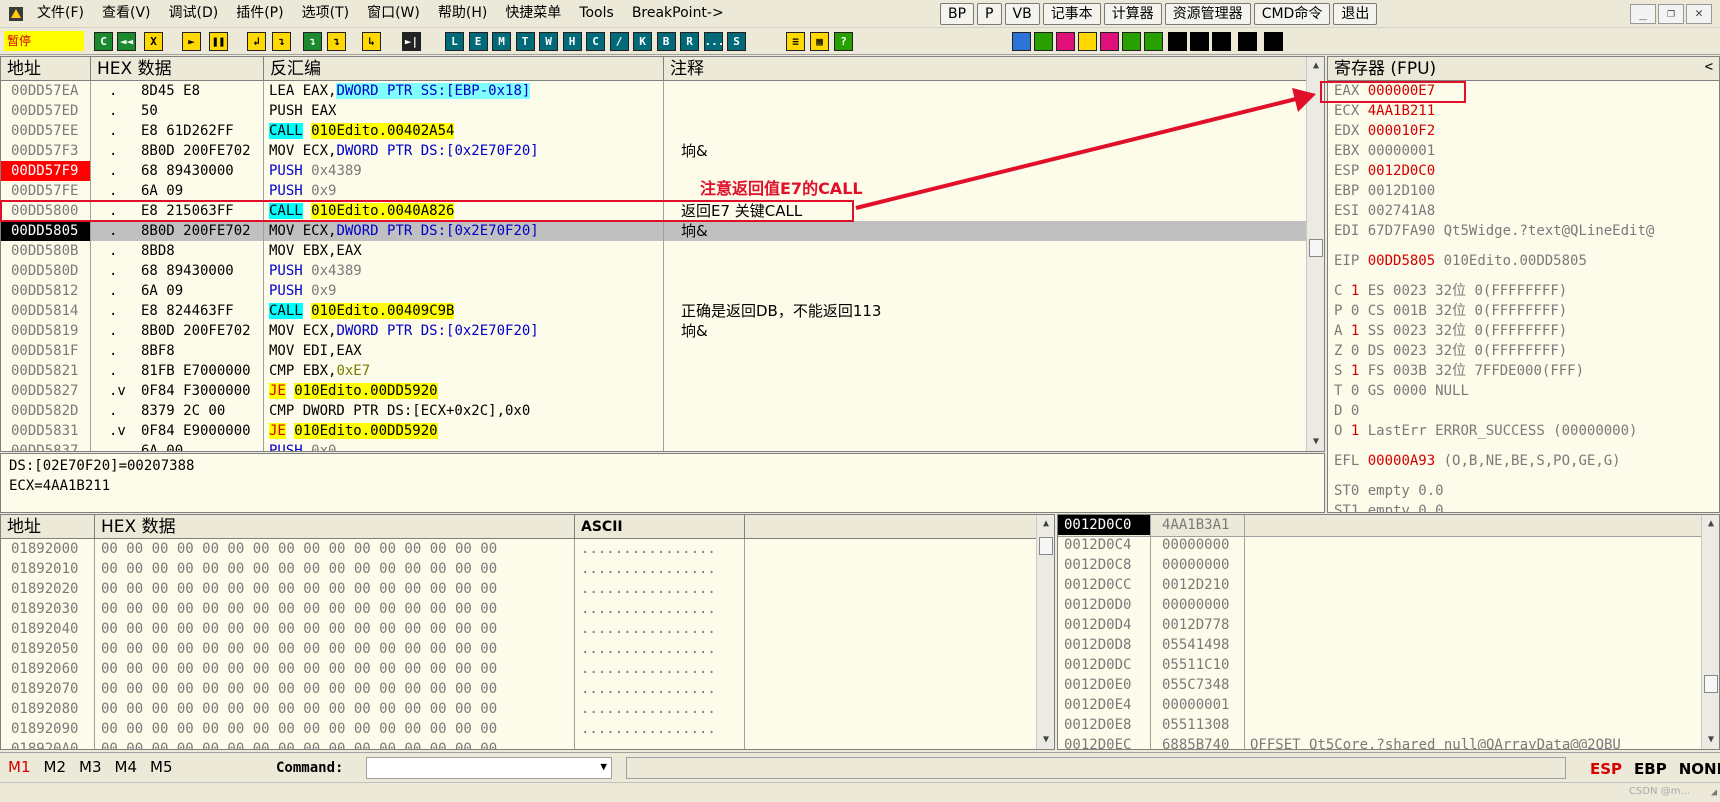 The image size is (1720, 802). I want to click on toolbar-button-run-2: X, so click(153, 41).